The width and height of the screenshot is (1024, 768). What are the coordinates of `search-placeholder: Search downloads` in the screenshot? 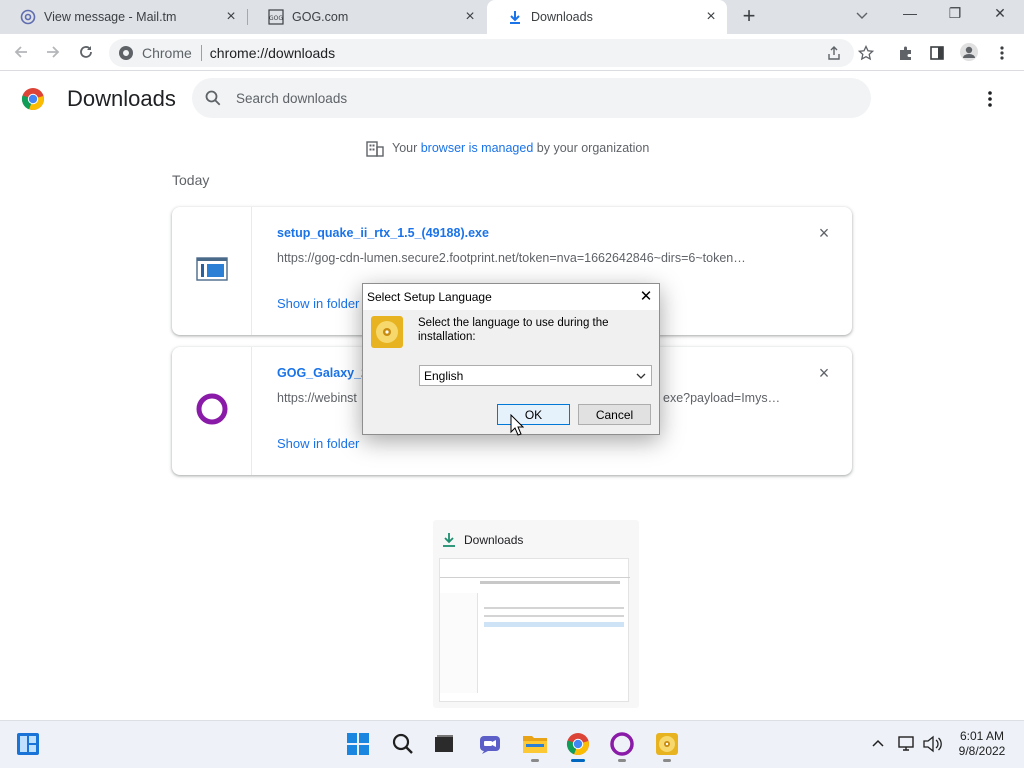 It's located at (292, 98).